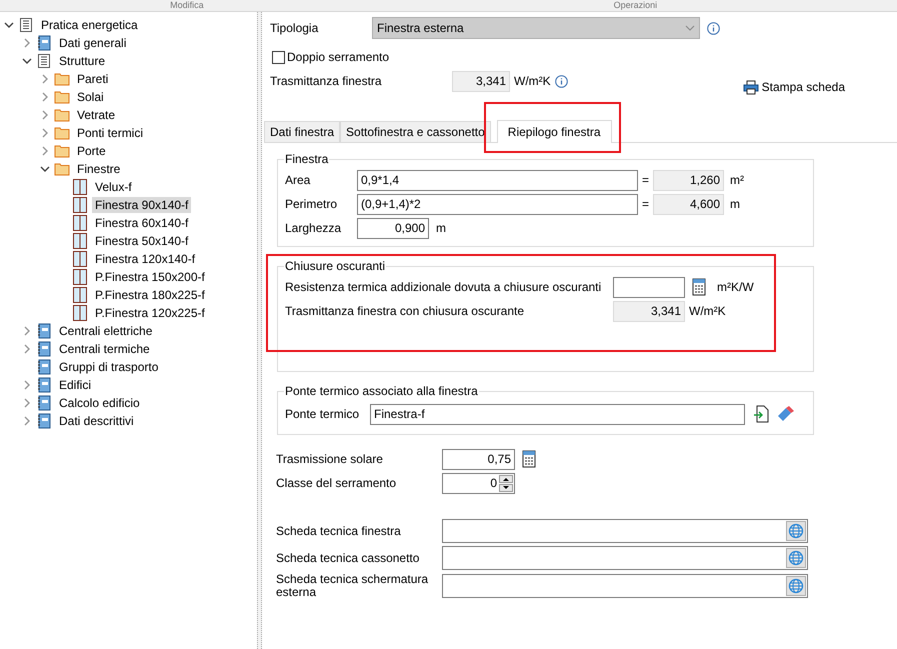 The image size is (897, 649). What do you see at coordinates (150, 313) in the screenshot?
I see `tree-item: P.Finestra 120x225-f` at bounding box center [150, 313].